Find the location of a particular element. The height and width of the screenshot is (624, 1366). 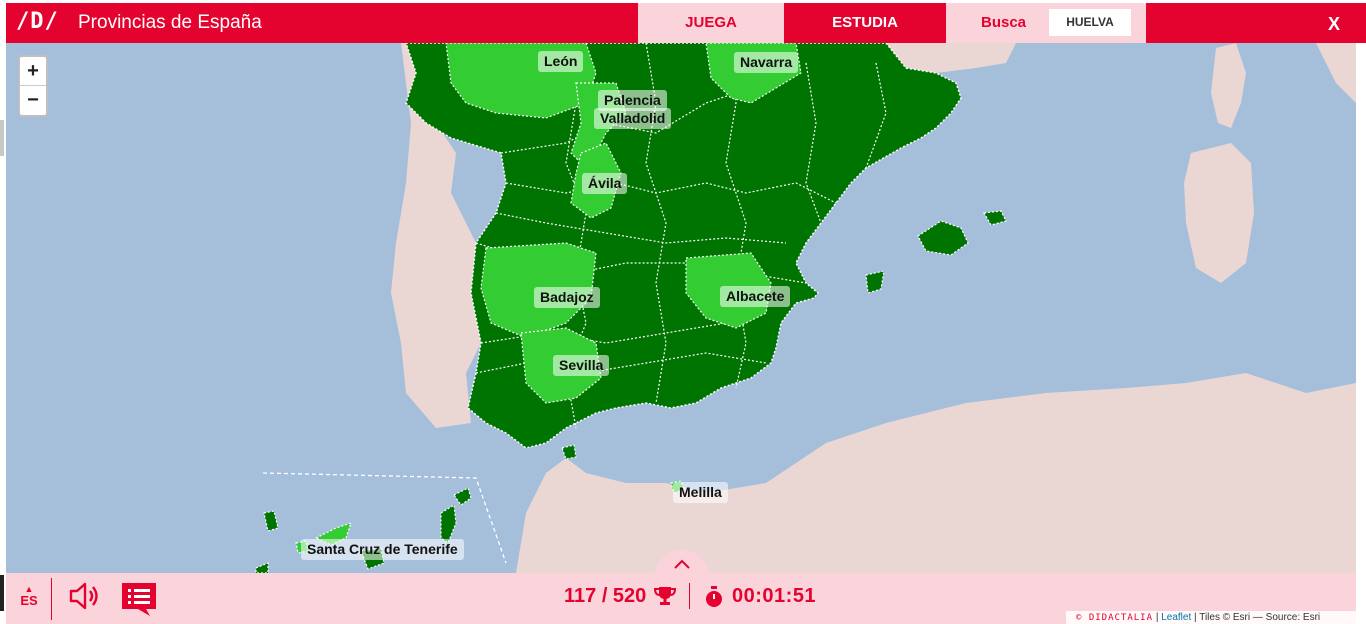

language-selector: ▲ ES is located at coordinates (29, 596).